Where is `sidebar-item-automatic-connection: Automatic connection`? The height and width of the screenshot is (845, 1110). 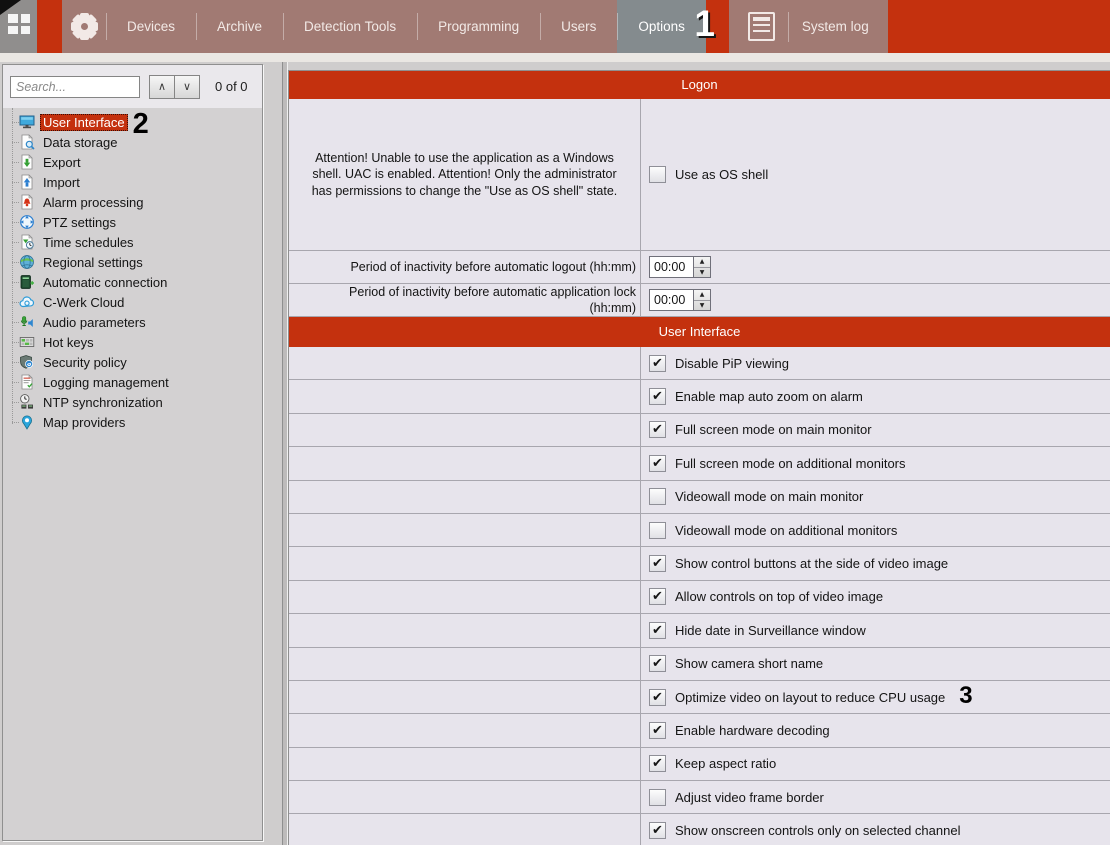 sidebar-item-automatic-connection: Automatic connection is located at coordinates (132, 282).